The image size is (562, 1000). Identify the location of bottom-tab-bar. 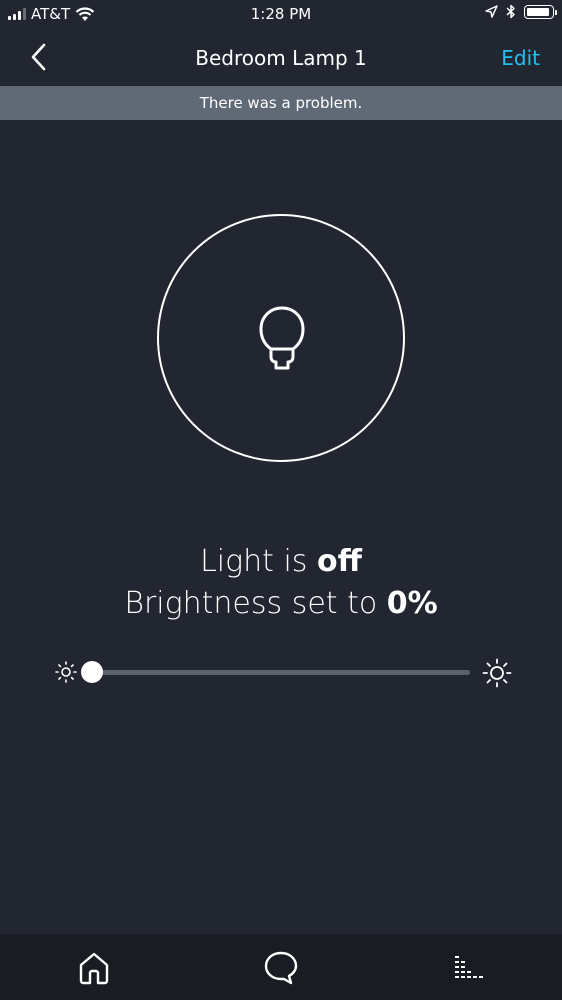
(281, 967).